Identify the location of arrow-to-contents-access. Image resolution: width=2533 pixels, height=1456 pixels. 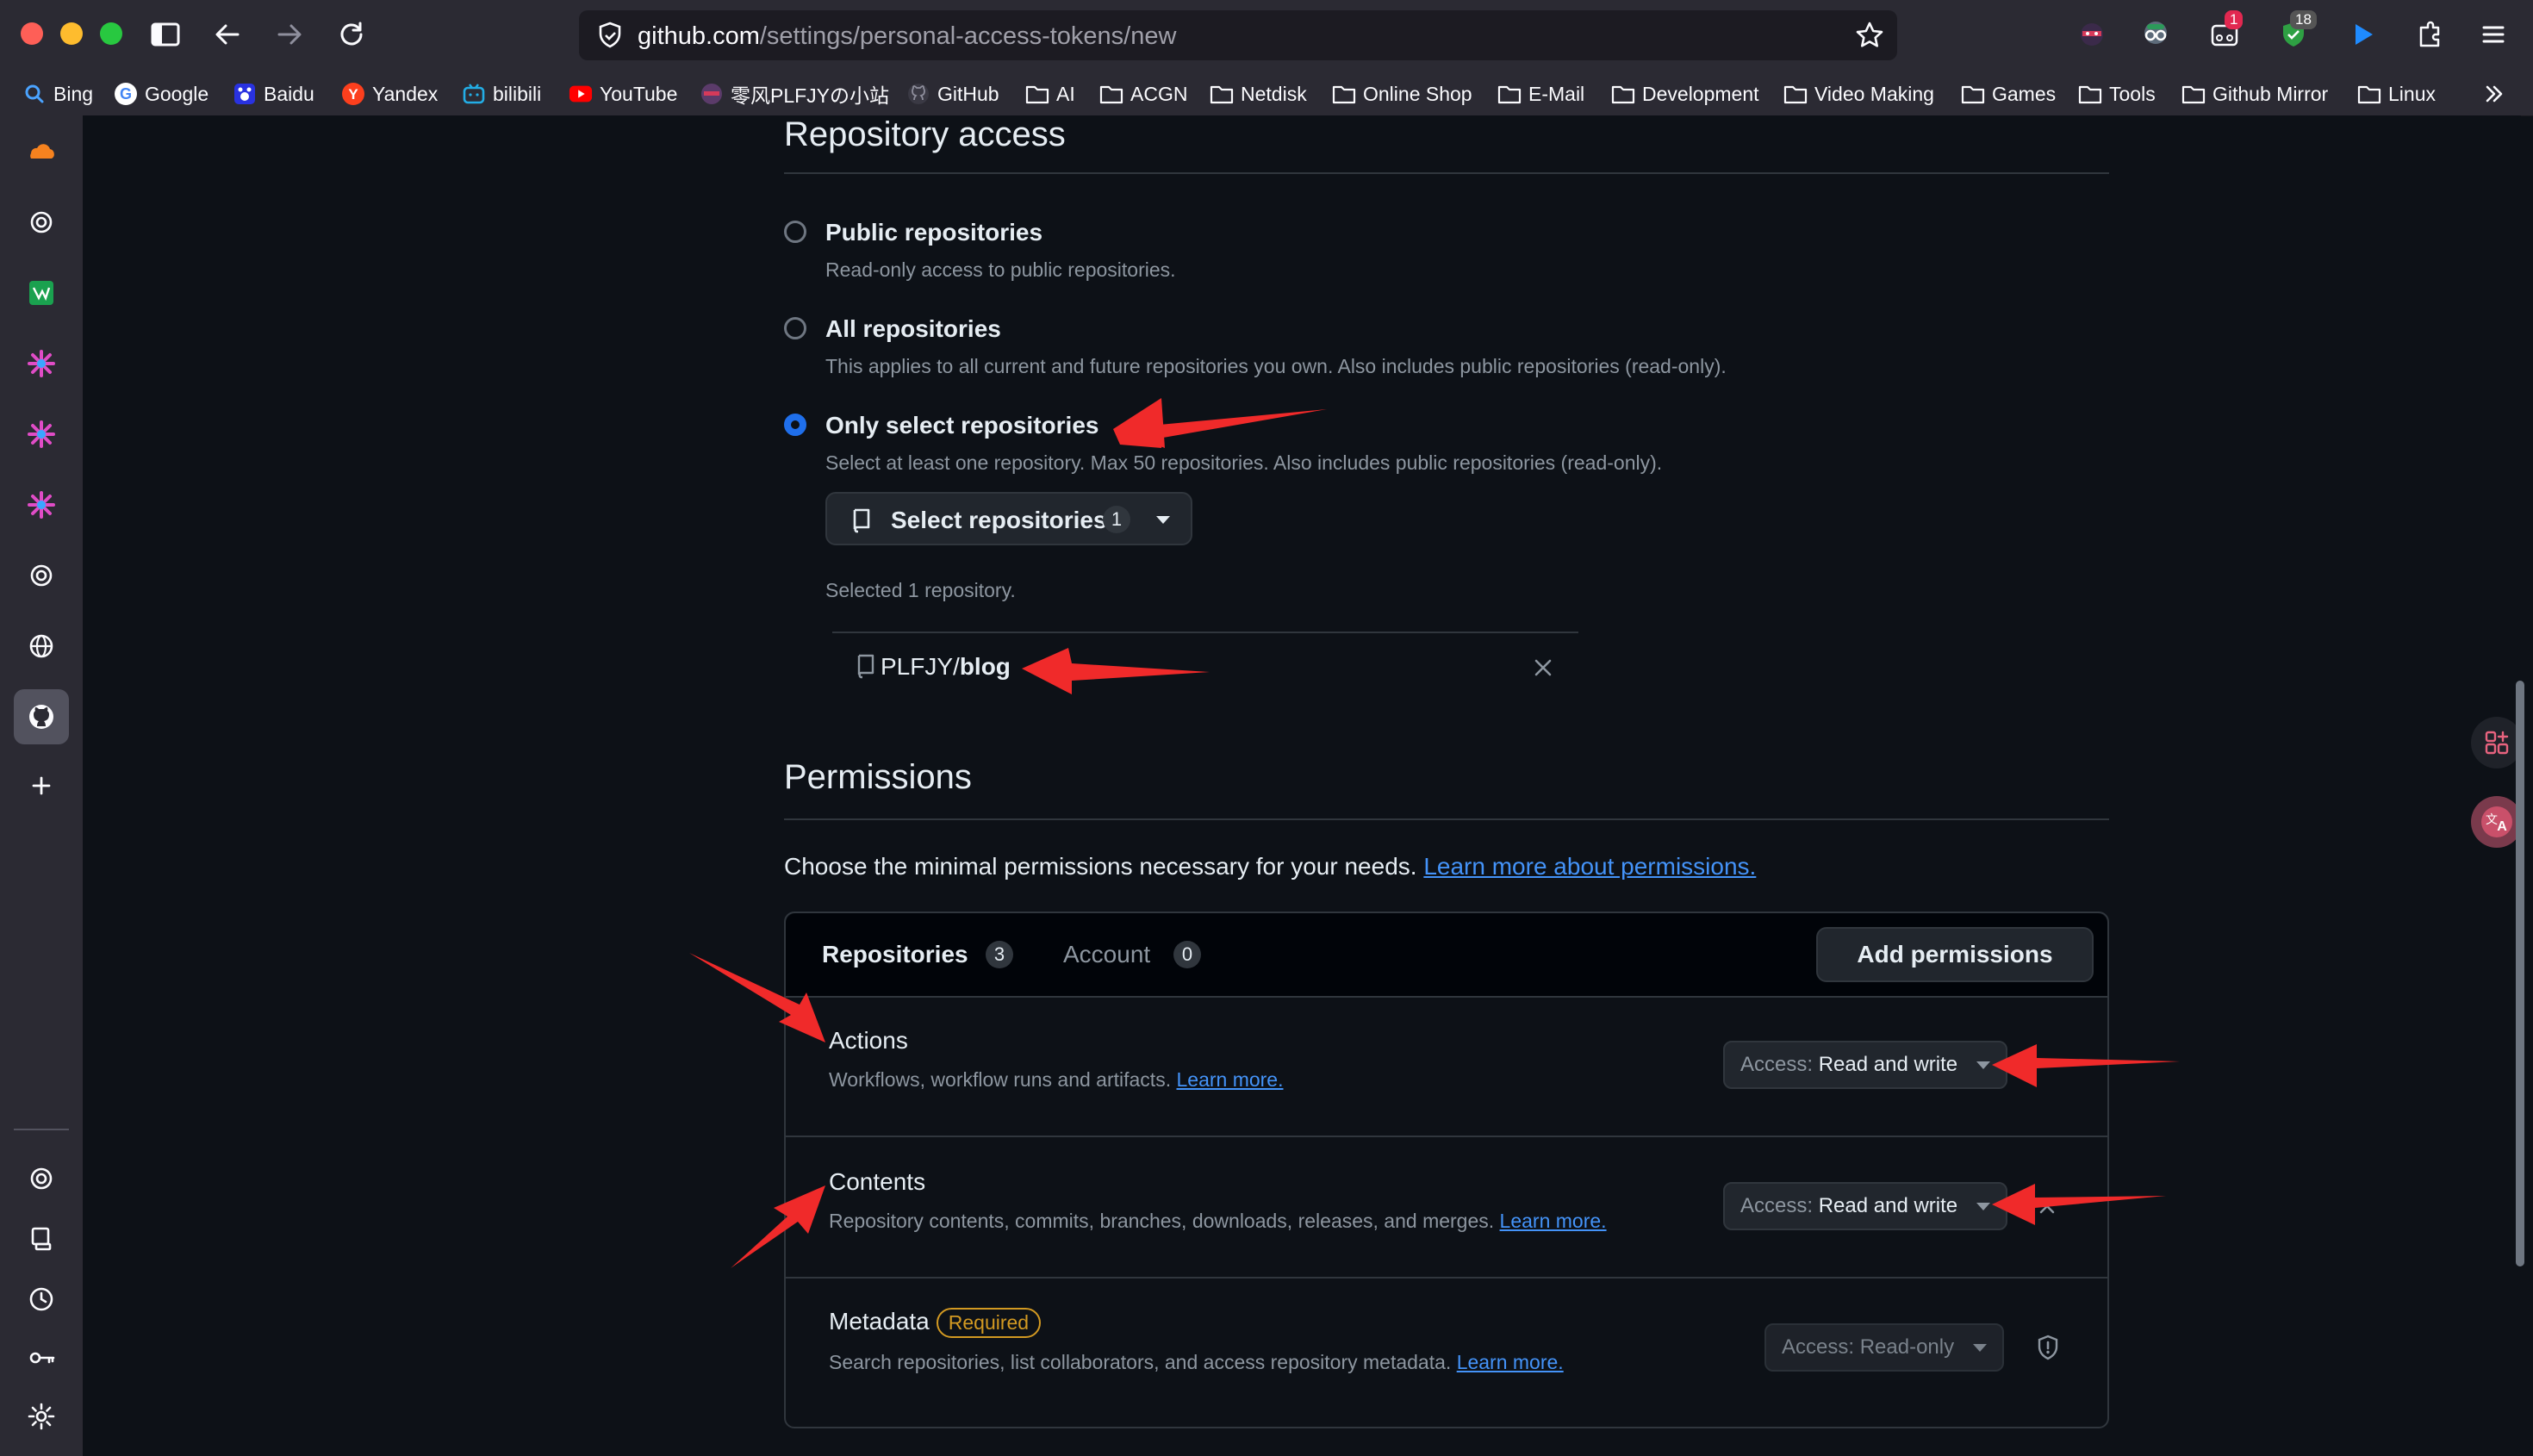
(2079, 1205).